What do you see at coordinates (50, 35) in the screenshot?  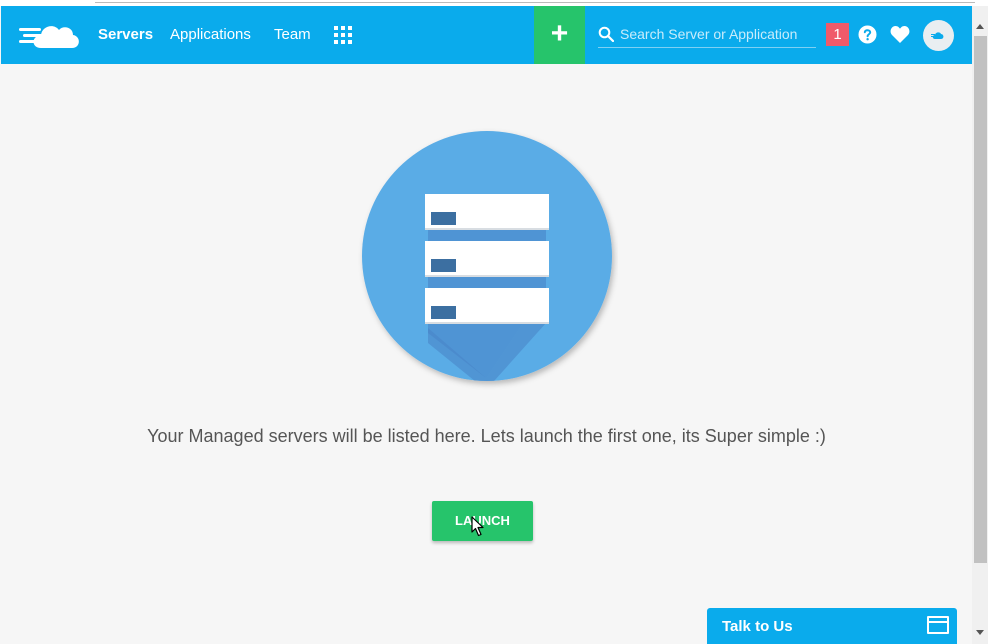 I see `cloudways-logo-icon` at bounding box center [50, 35].